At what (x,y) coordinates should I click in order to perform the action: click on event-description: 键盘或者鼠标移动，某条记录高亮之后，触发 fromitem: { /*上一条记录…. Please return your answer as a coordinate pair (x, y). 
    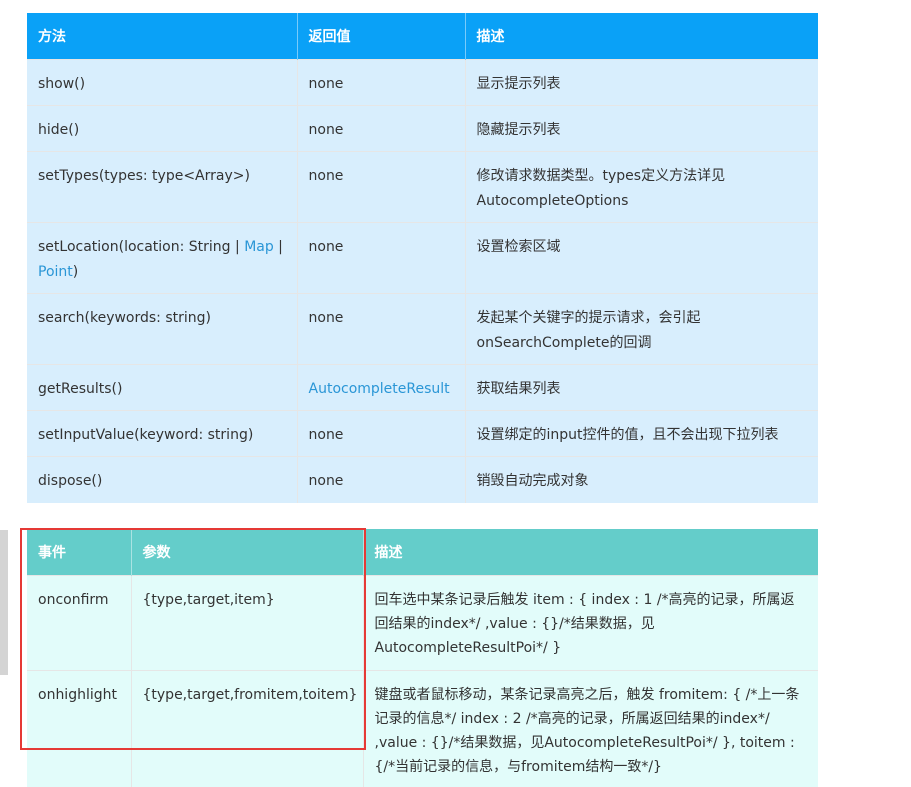
    Looking at the image, I should click on (590, 729).